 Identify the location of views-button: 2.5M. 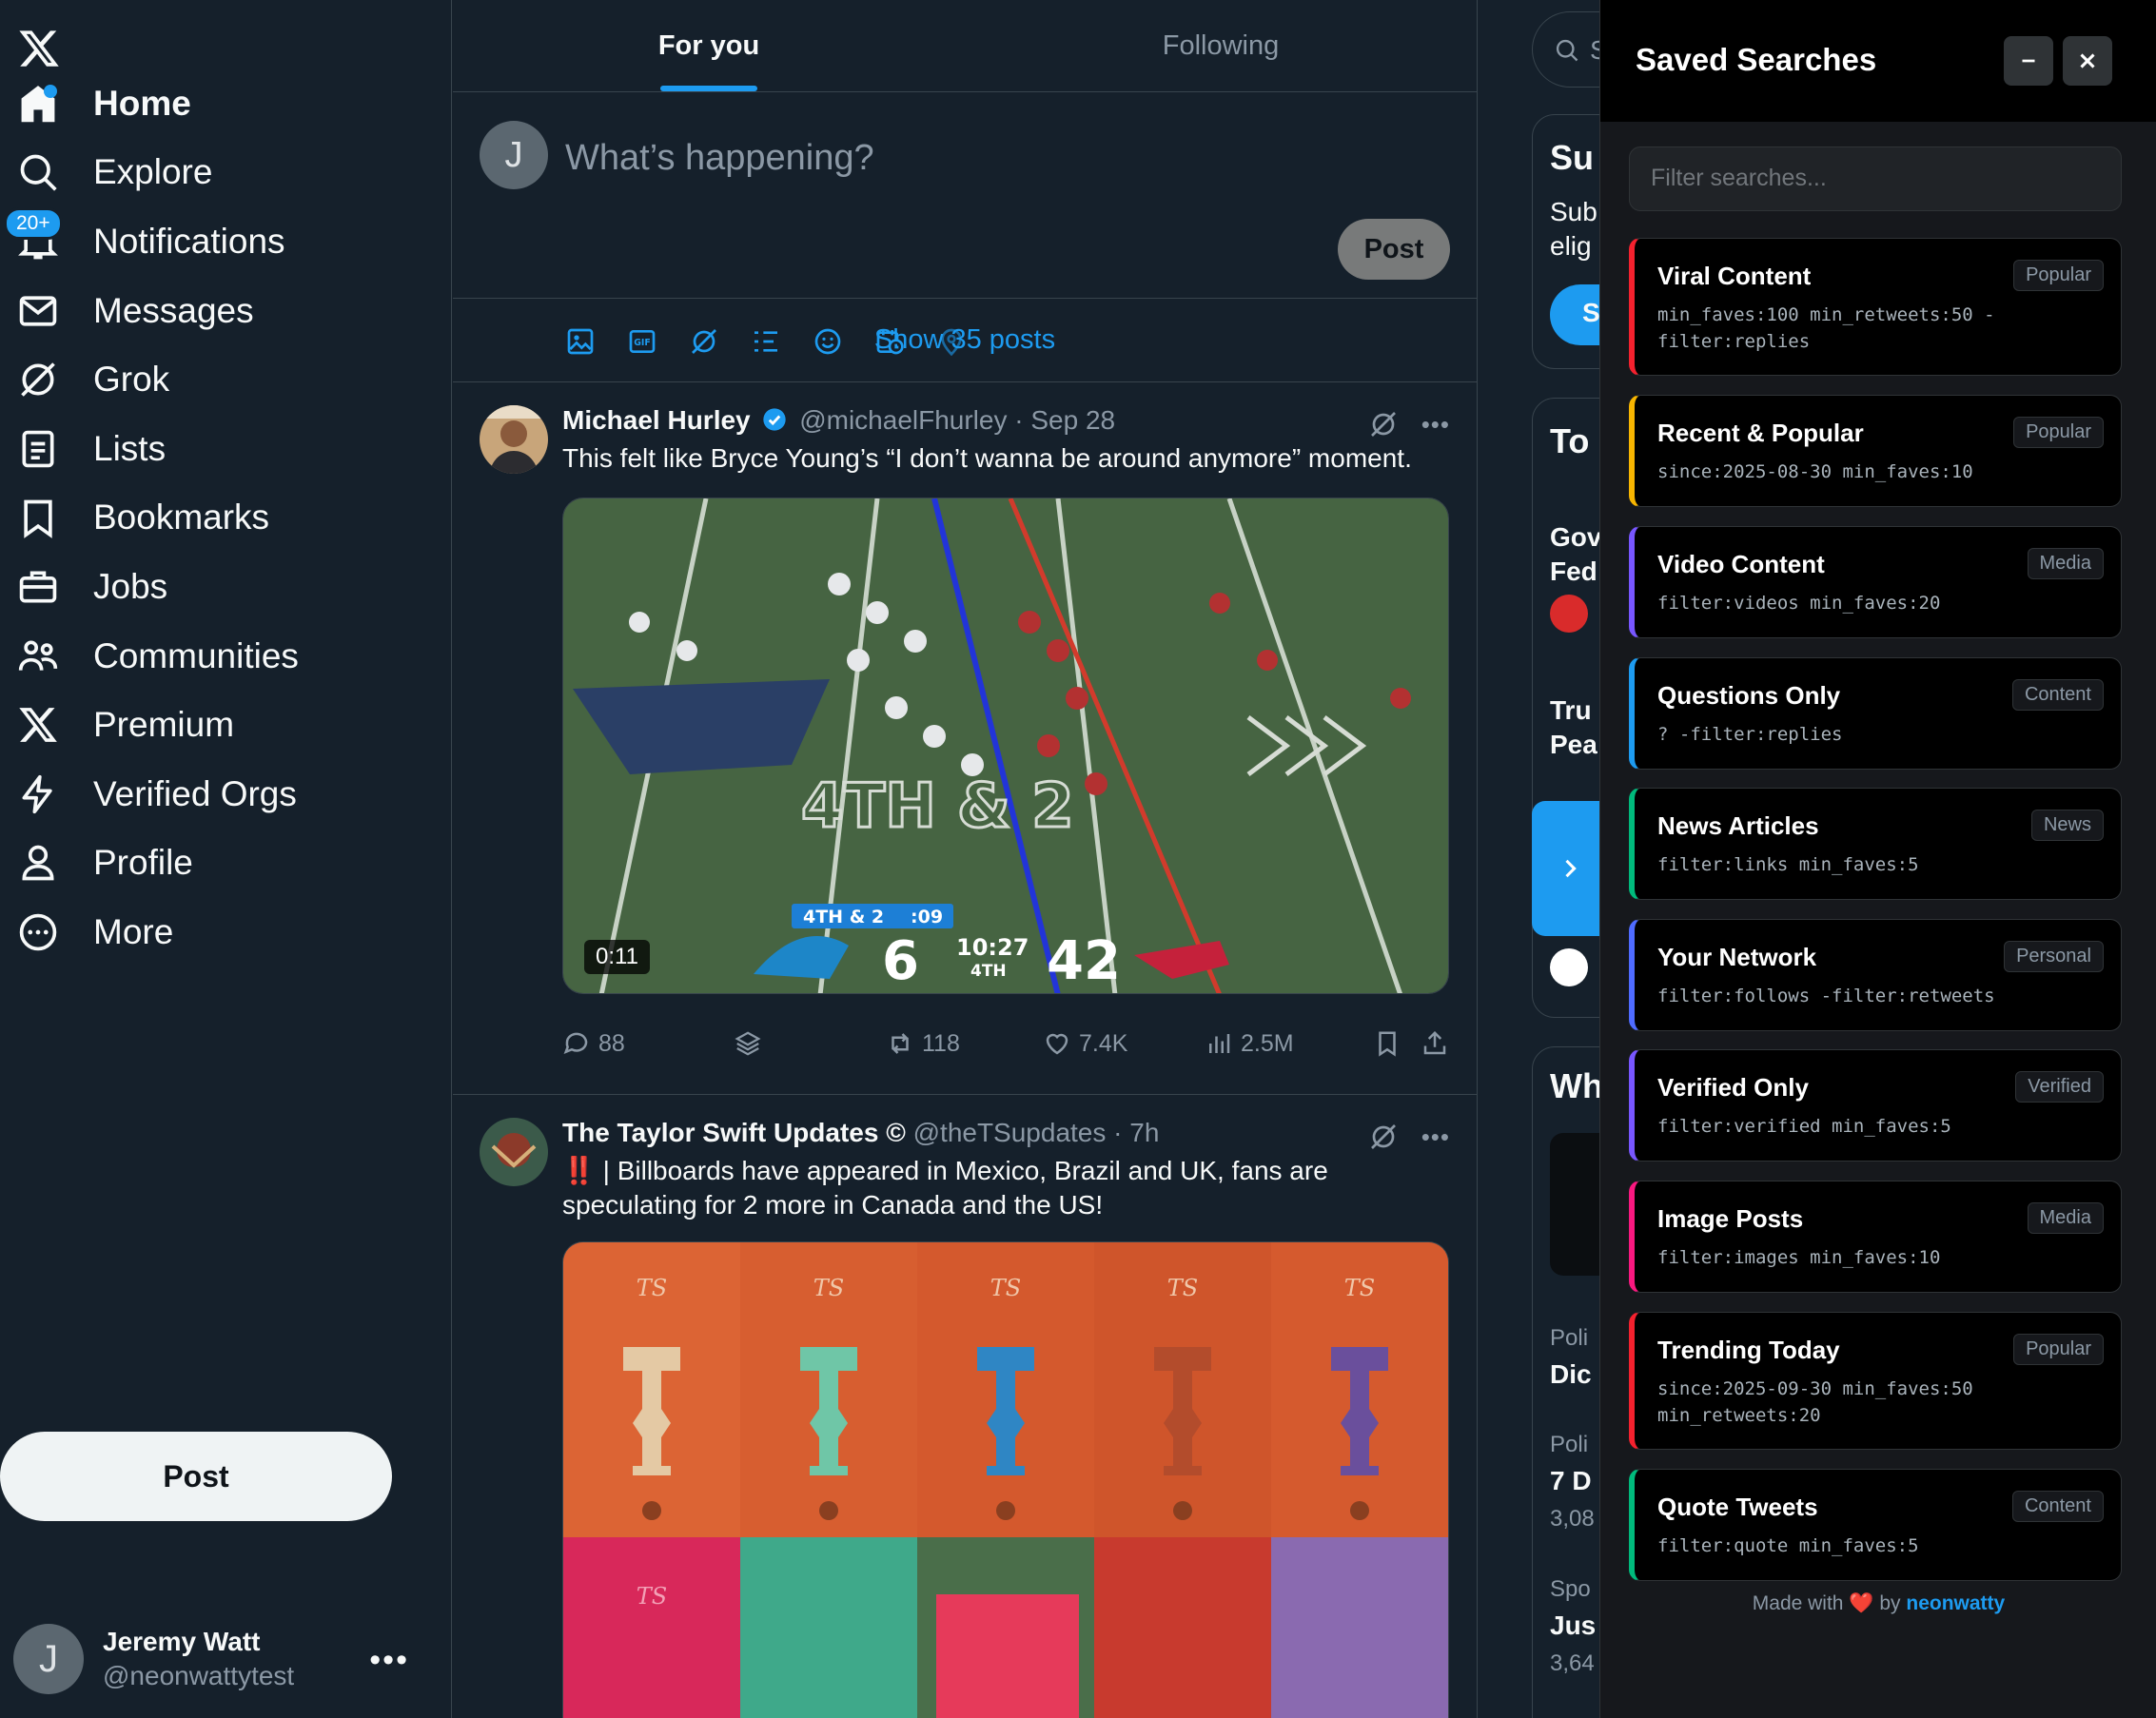
(1249, 1043).